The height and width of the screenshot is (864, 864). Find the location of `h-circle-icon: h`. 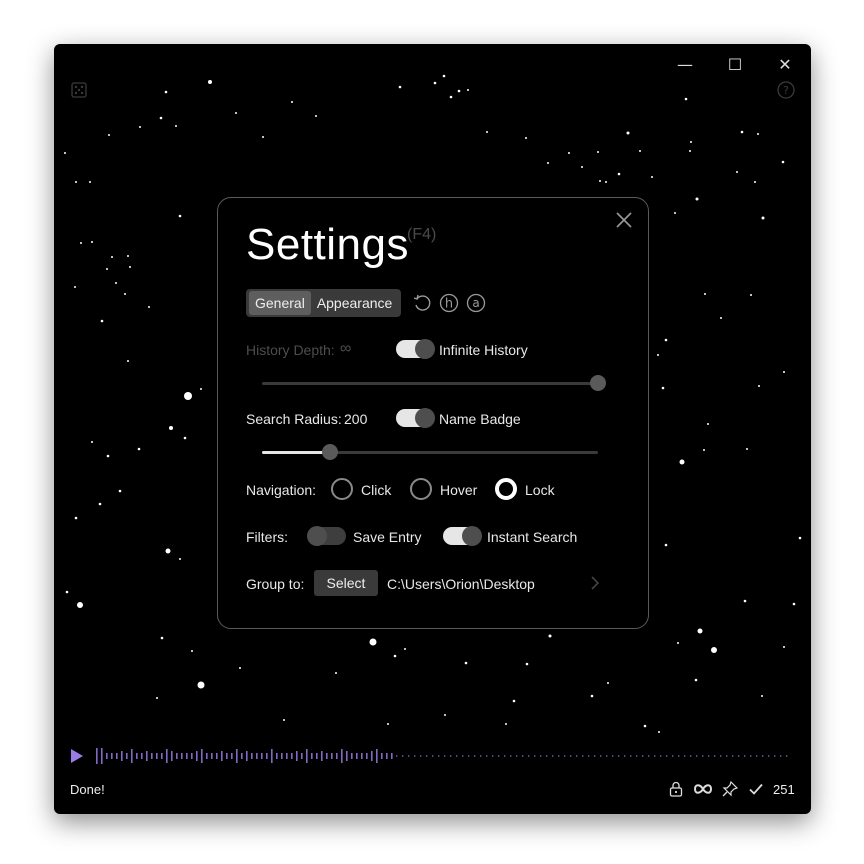

h-circle-icon: h is located at coordinates (449, 303).